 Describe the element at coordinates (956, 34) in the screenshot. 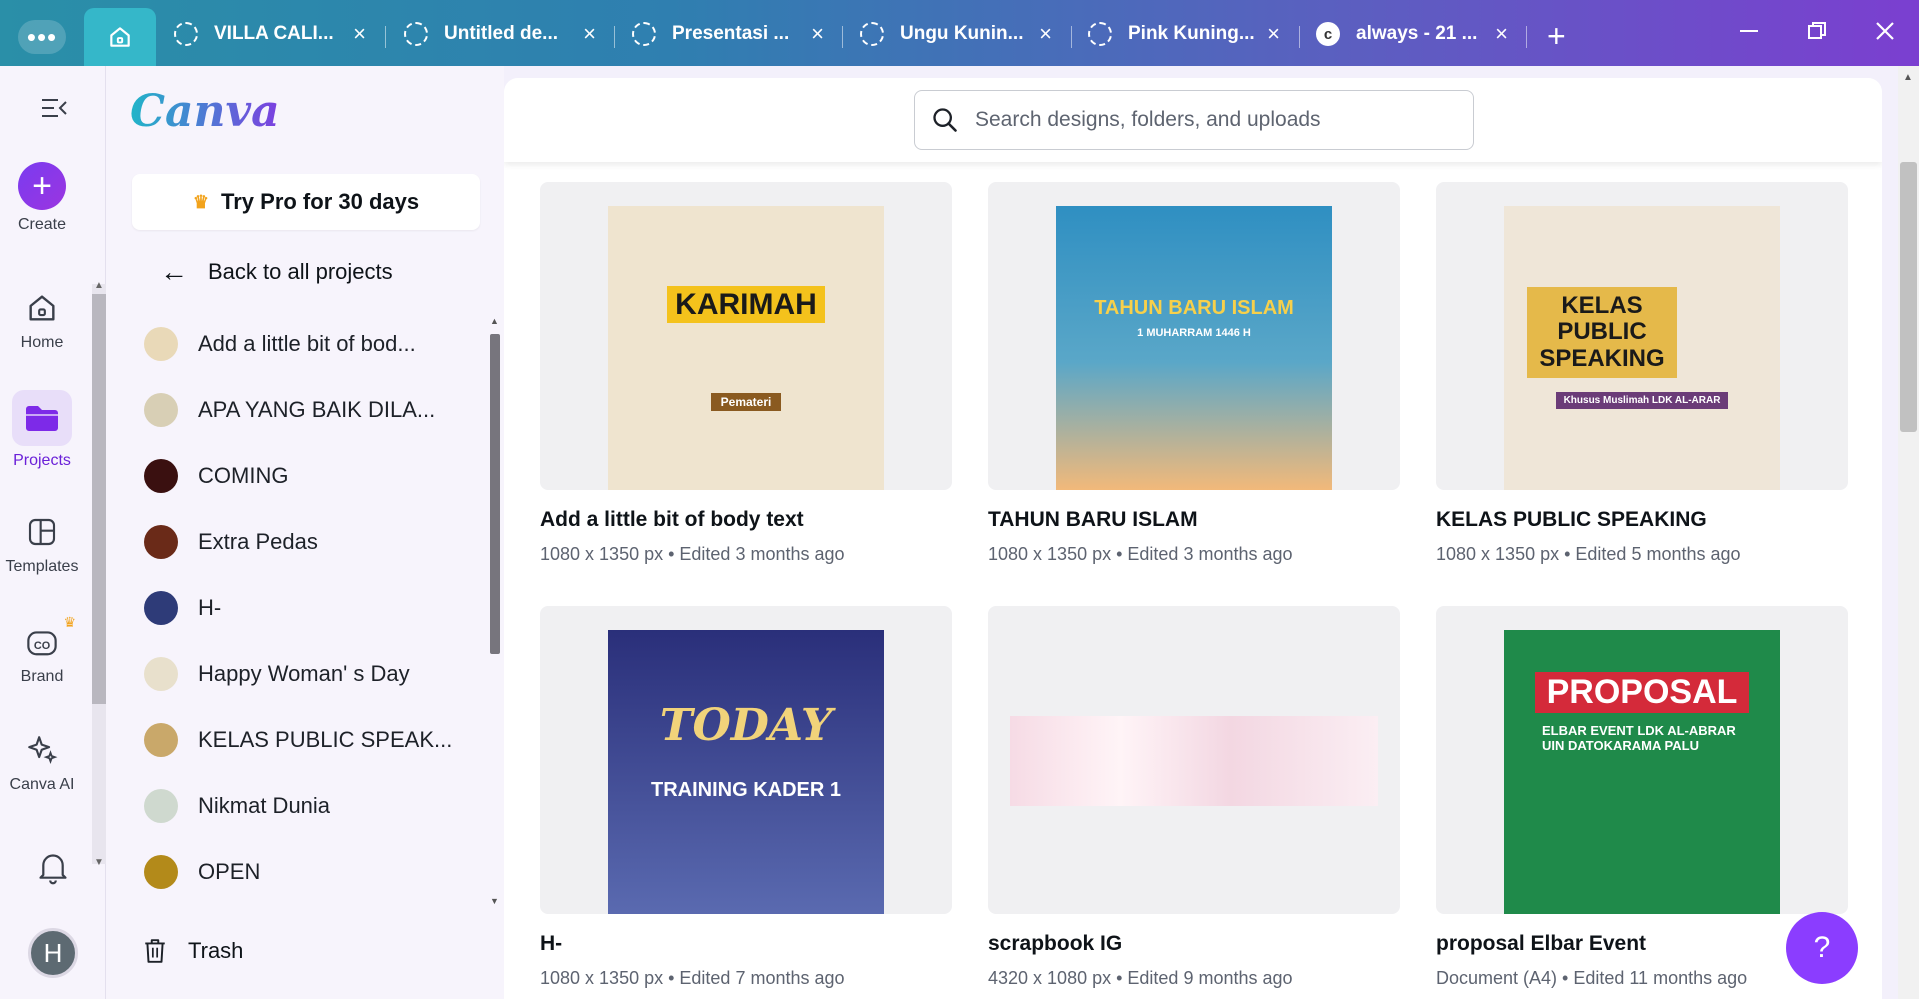

I see `tab-ungu-kuning: Ungu Kunin... ×` at that location.